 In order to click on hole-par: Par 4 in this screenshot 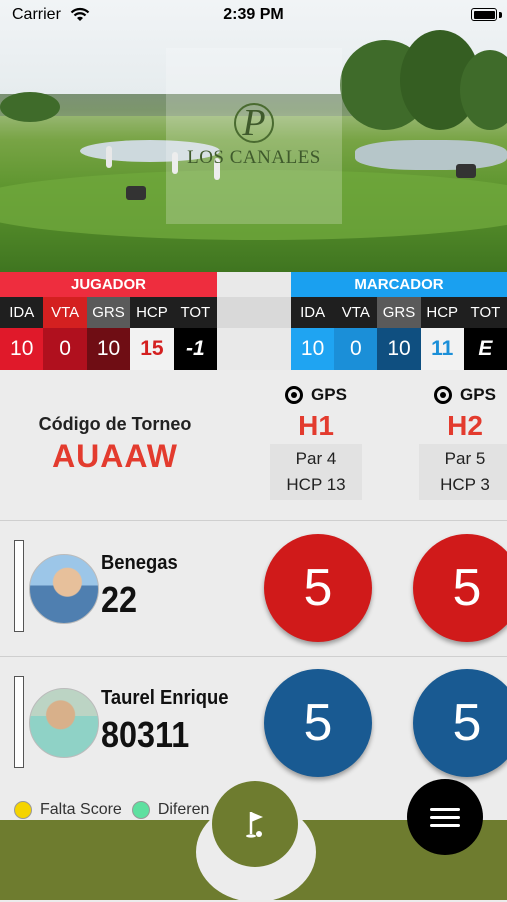, I will do `click(316, 458)`.